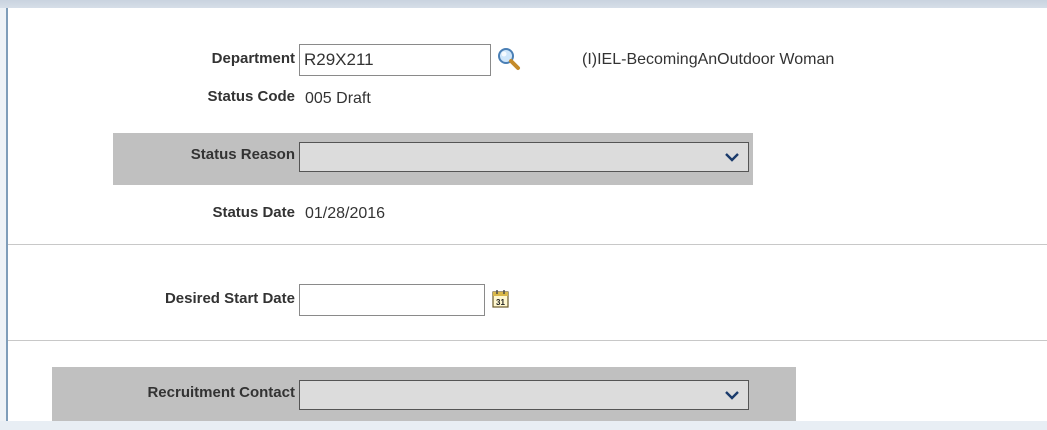 The width and height of the screenshot is (1047, 430). Describe the element at coordinates (523, 425) in the screenshot. I see `panel-bottom-band` at that location.